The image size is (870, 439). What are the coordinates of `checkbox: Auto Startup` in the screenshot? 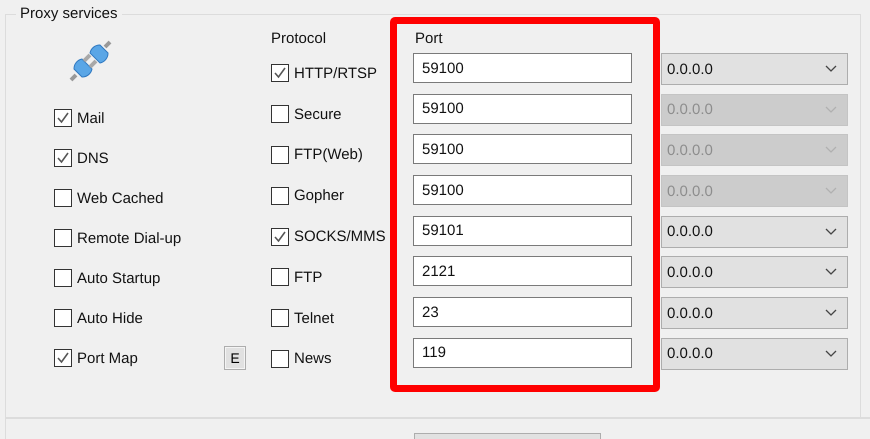 It's located at (107, 278).